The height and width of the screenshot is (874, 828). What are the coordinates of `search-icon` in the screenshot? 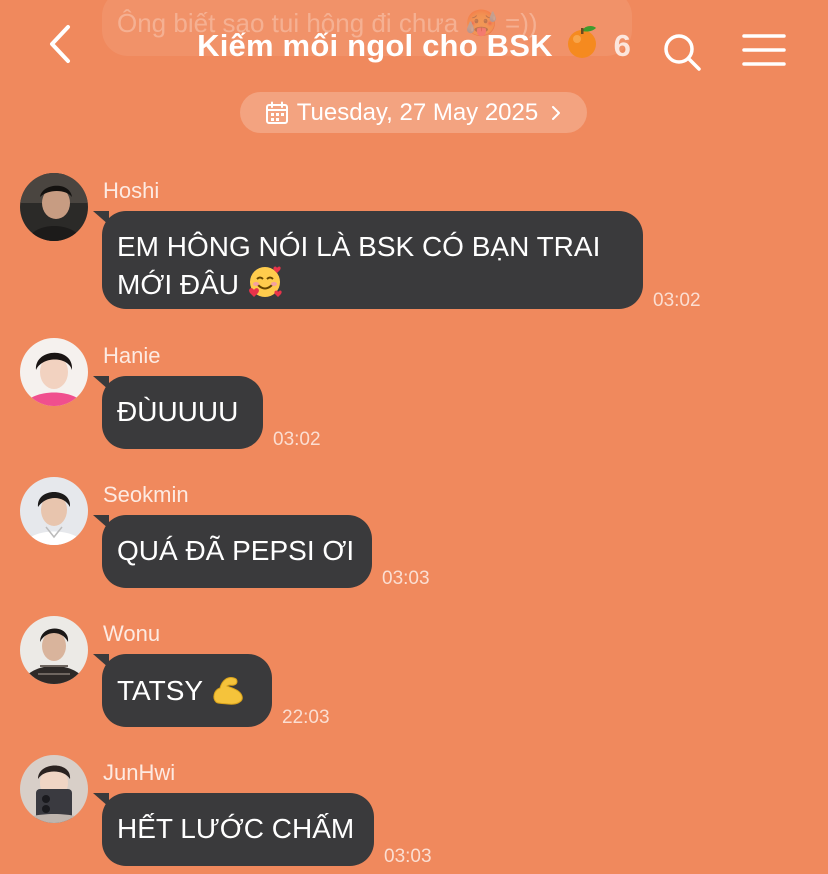 It's located at (682, 52).